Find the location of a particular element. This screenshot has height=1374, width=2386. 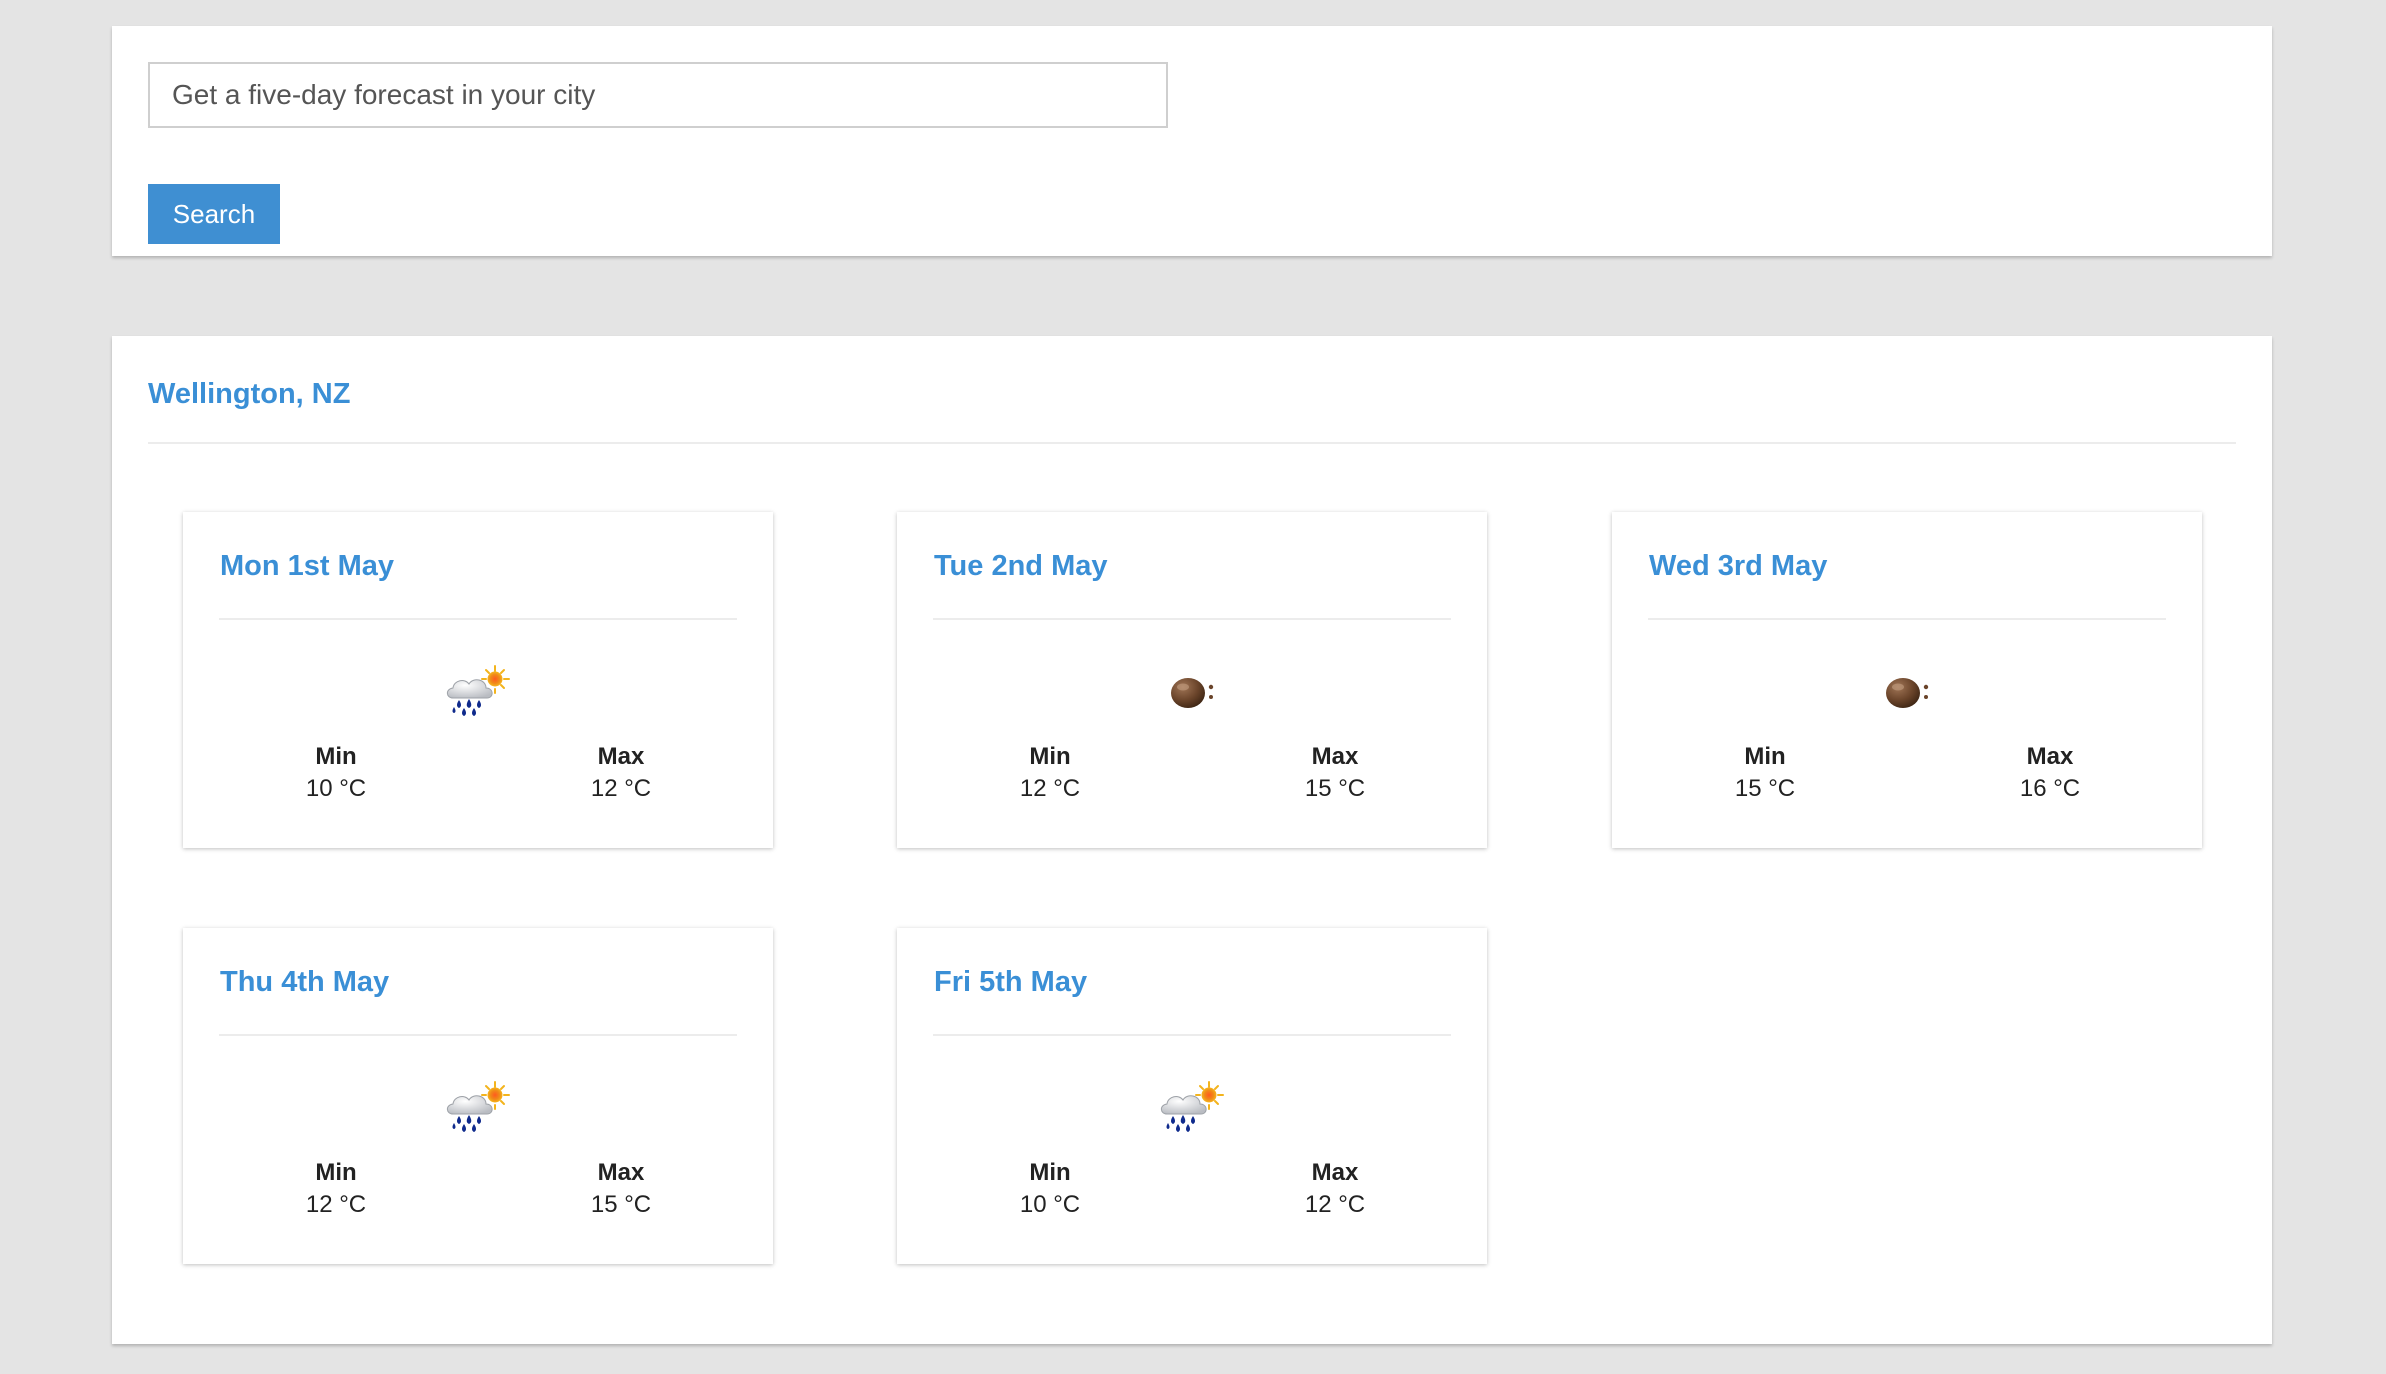

forecast-card: Fri 5th May Min 10 °C Max 12 °C is located at coordinates (1192, 1096).